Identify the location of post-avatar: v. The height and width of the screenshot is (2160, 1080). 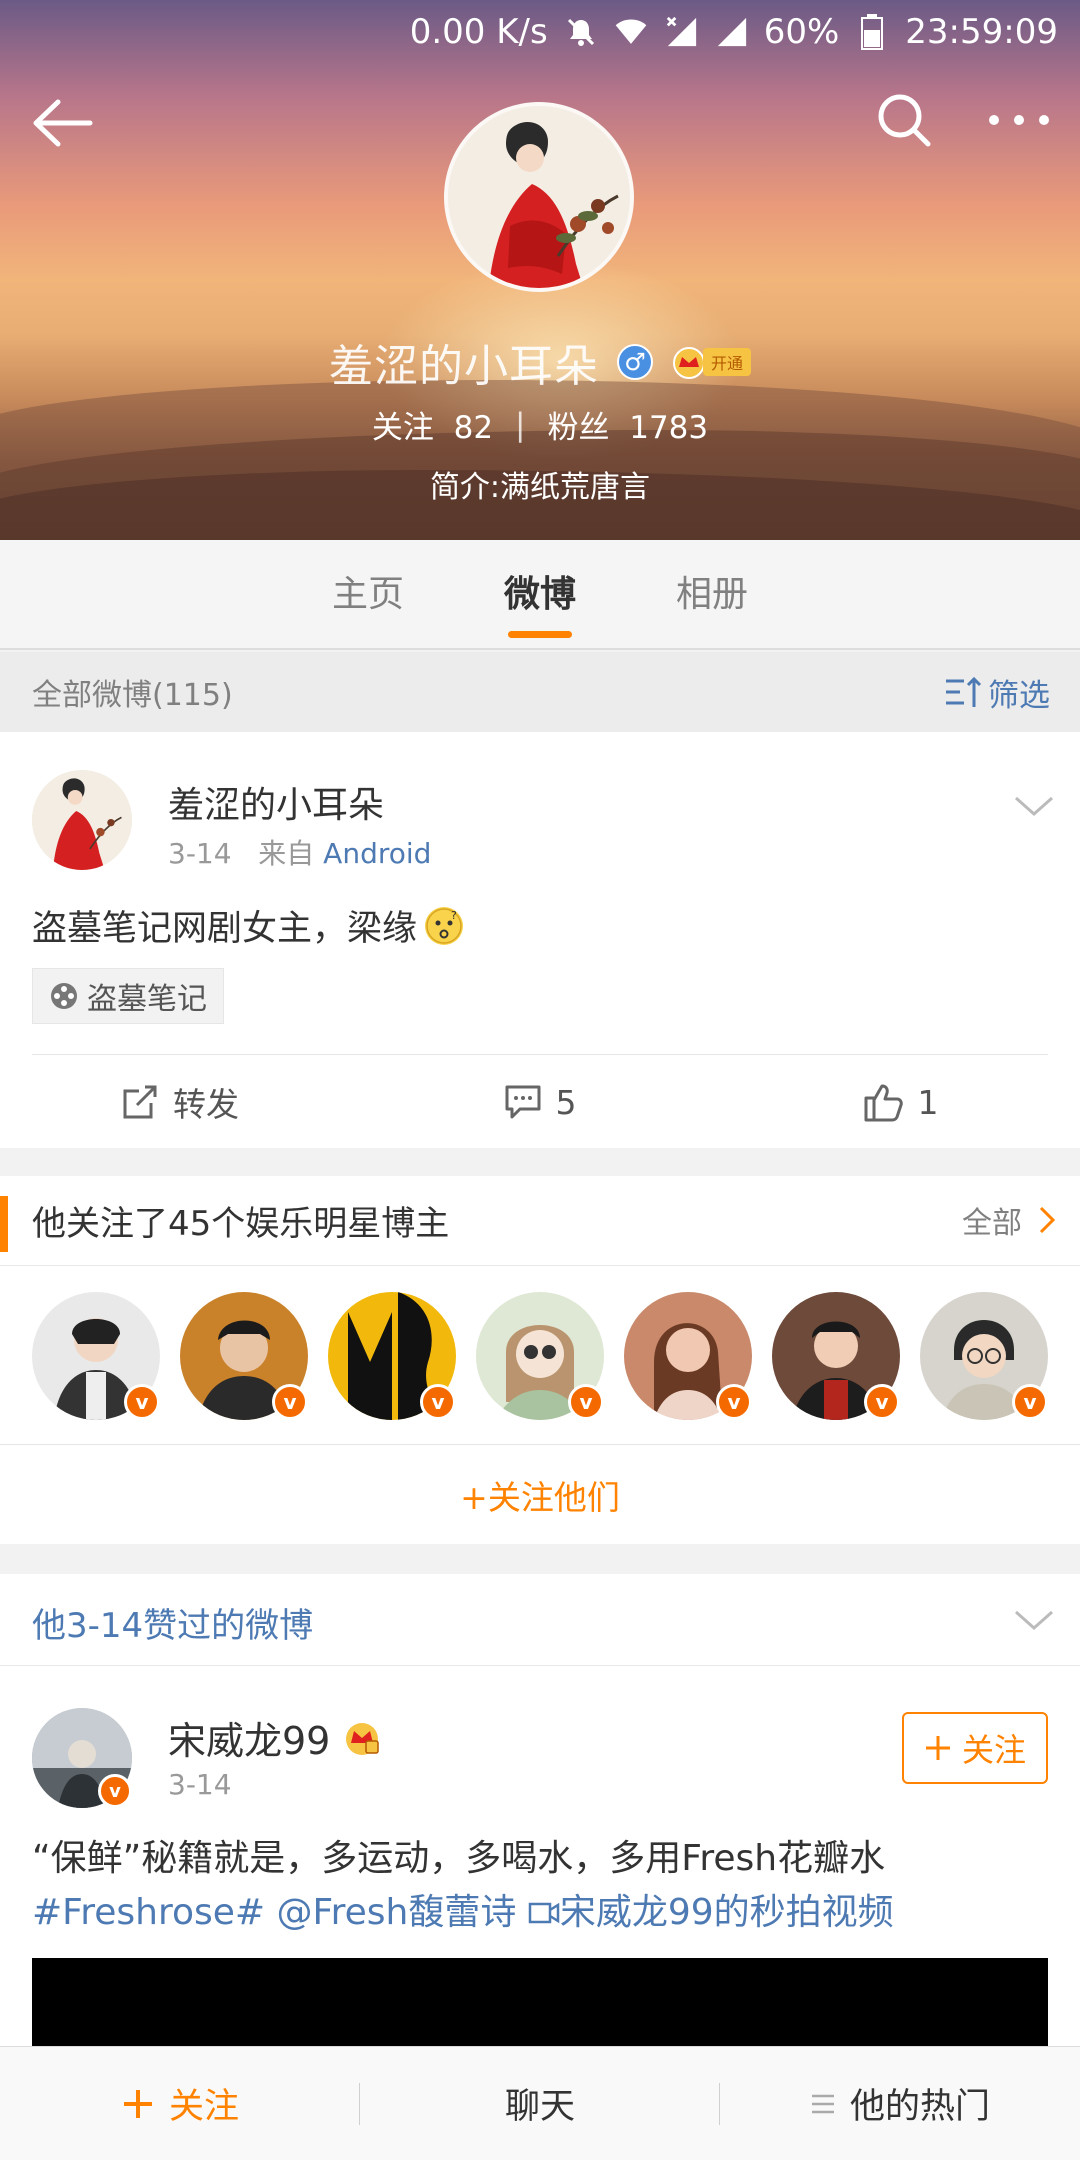
(82, 1758).